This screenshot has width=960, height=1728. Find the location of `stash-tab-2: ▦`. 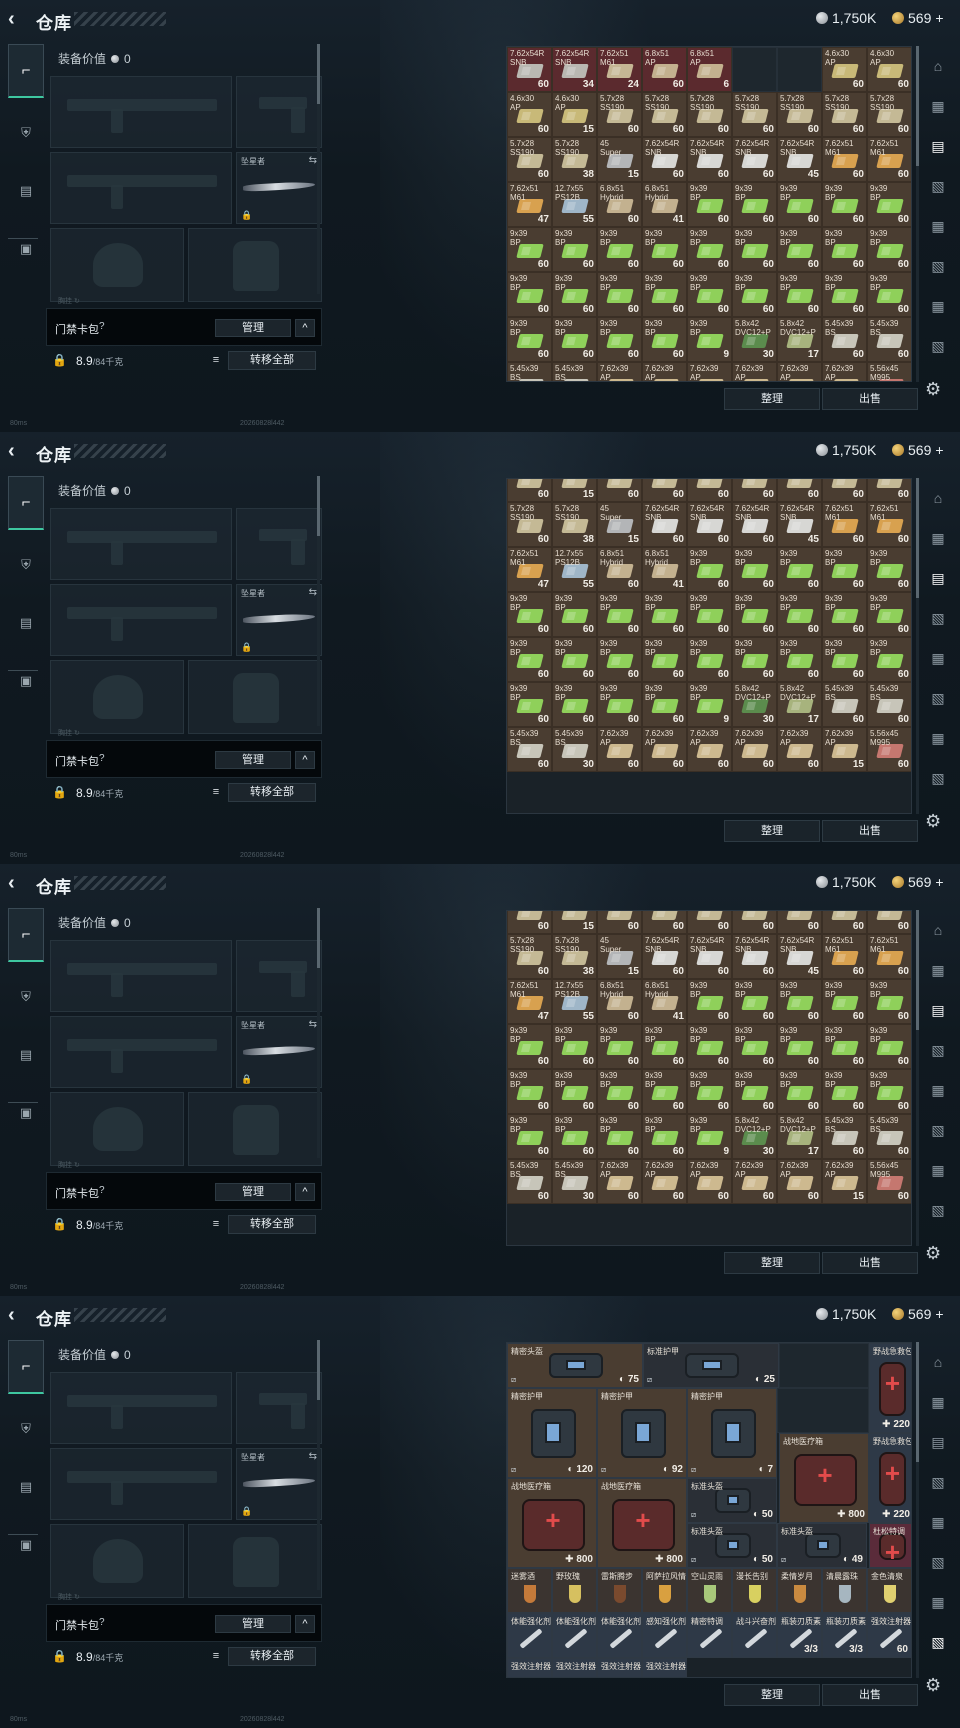

stash-tab-2: ▦ is located at coordinates (938, 106).